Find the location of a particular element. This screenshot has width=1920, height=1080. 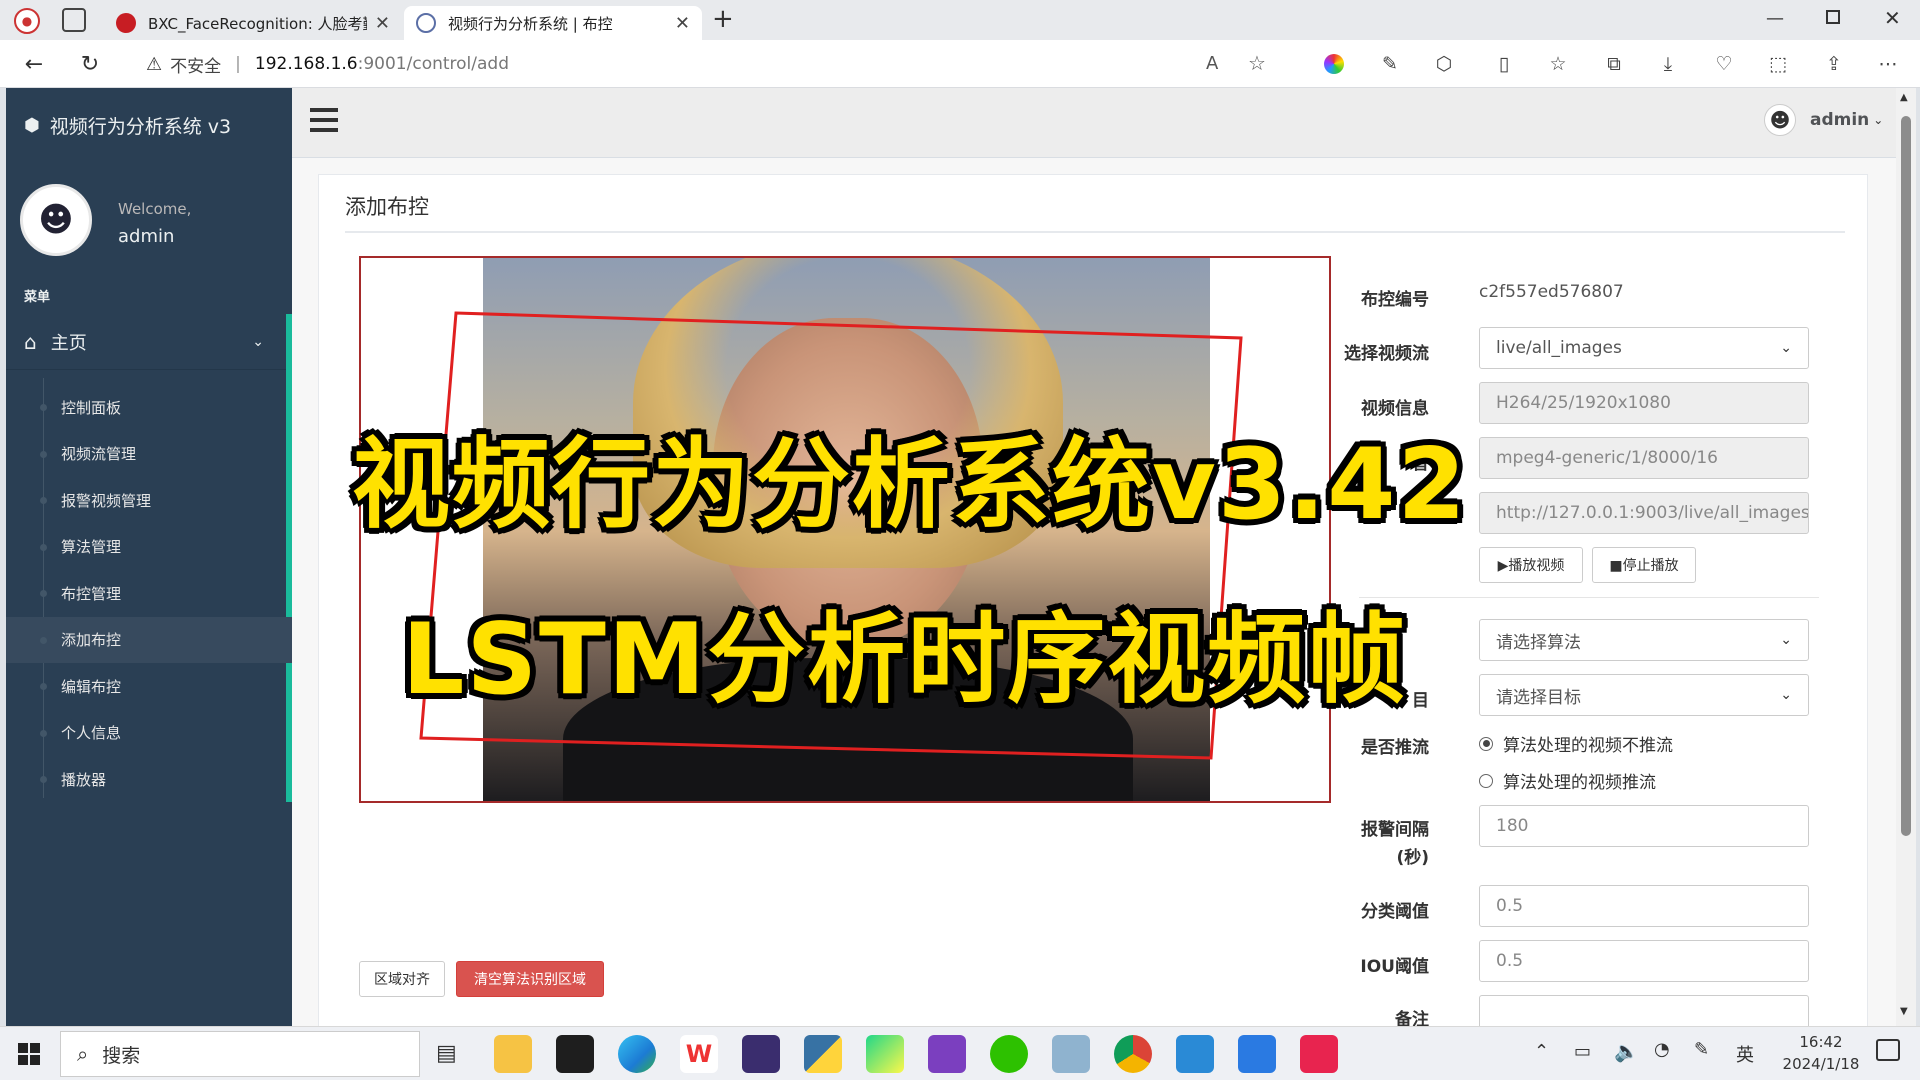

push-option-no-label: 算法处理的视频不推流 is located at coordinates (1588, 746).